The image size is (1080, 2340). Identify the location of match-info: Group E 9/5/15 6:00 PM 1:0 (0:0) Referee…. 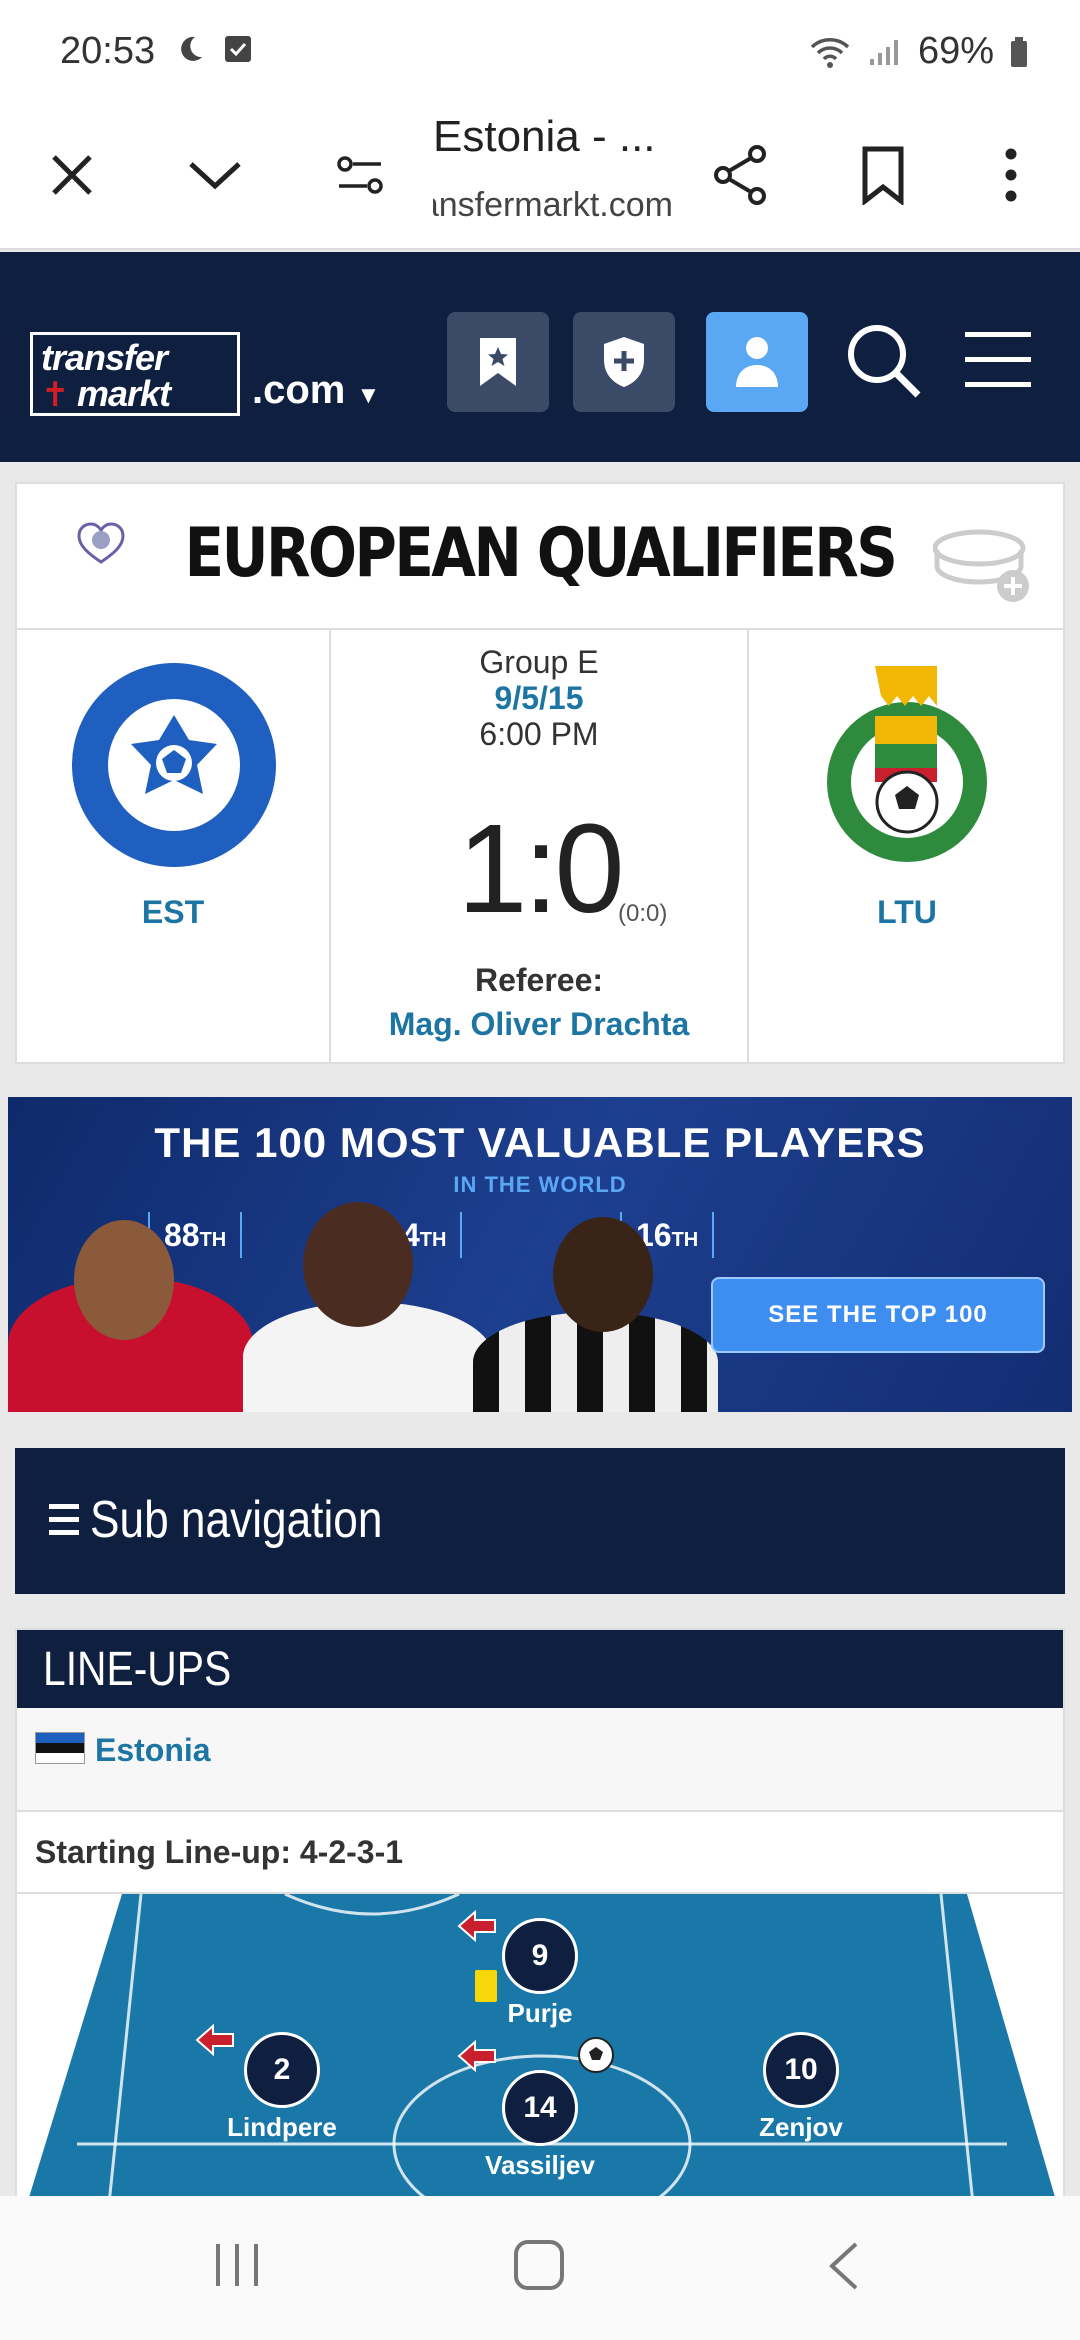
(539, 847).